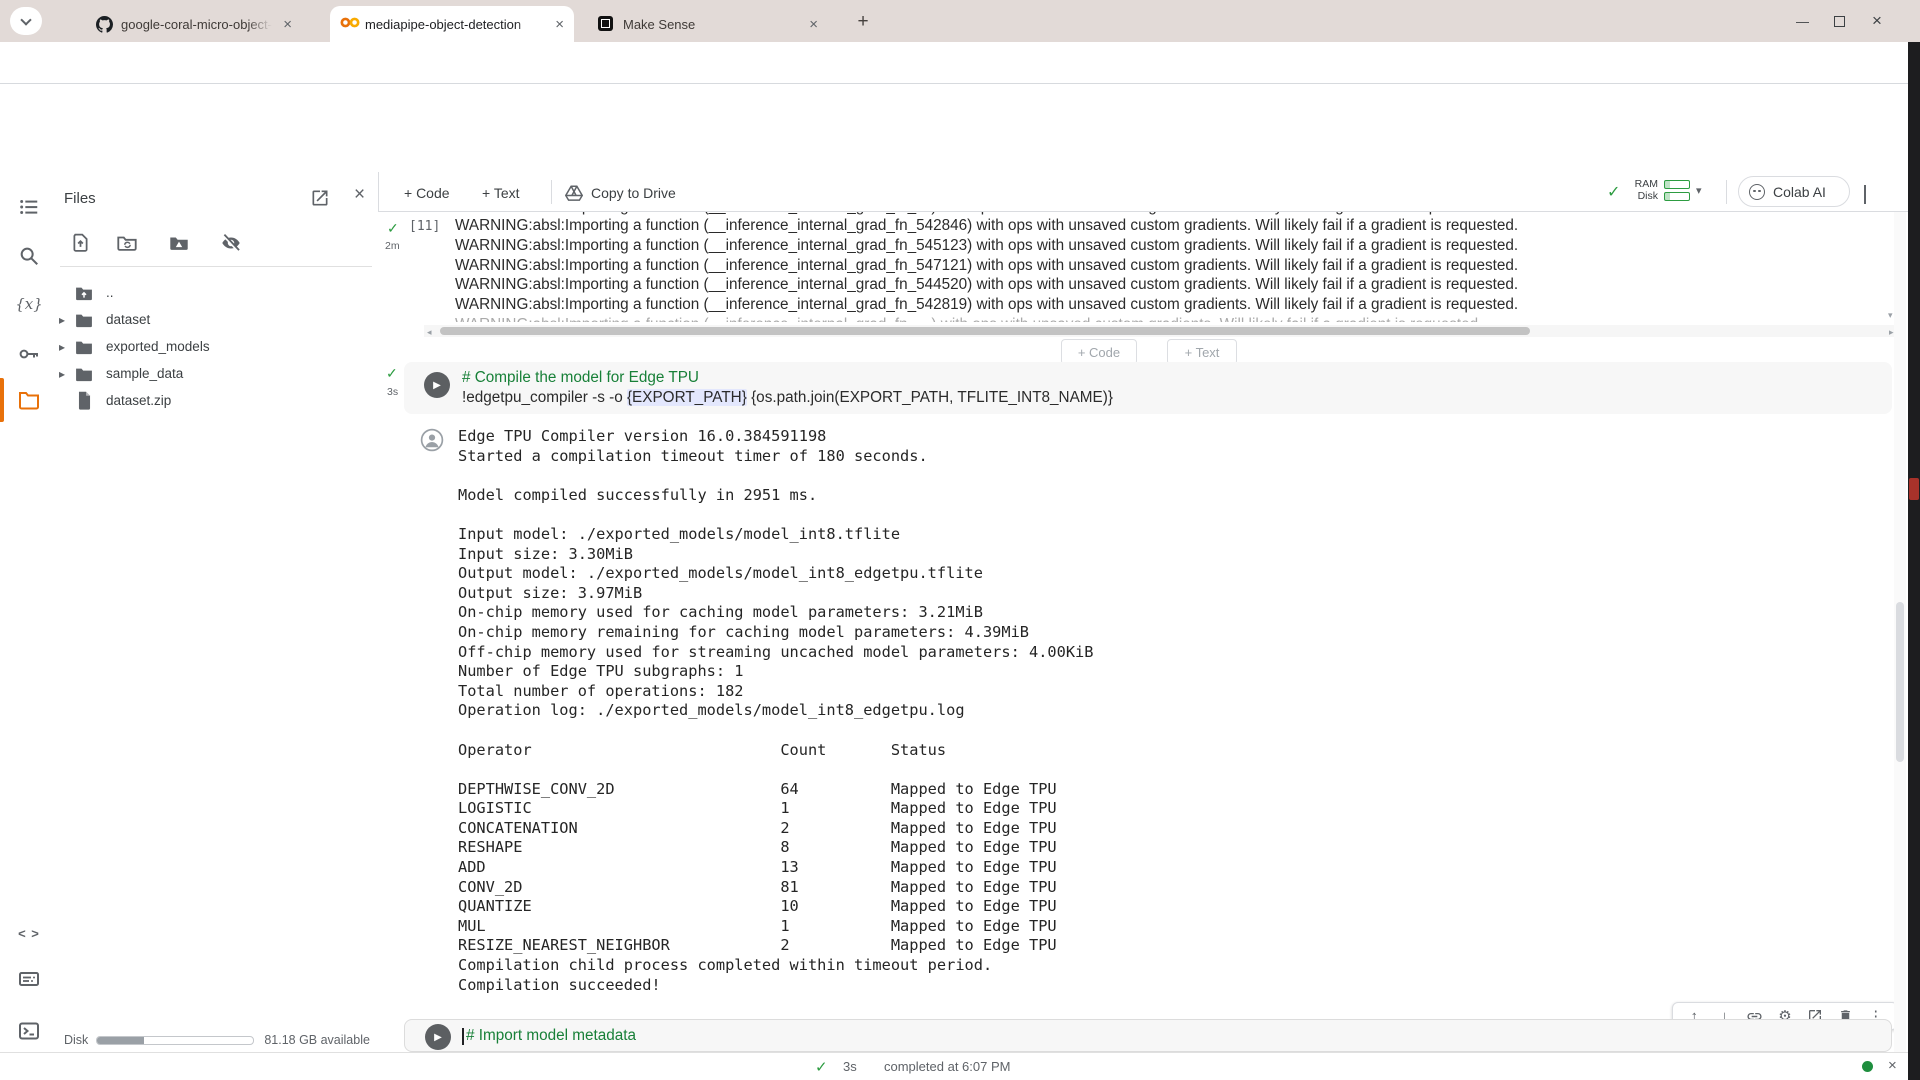 The width and height of the screenshot is (1920, 1080). Describe the element at coordinates (1839, 21) in the screenshot. I see `window-maximize-button` at that location.